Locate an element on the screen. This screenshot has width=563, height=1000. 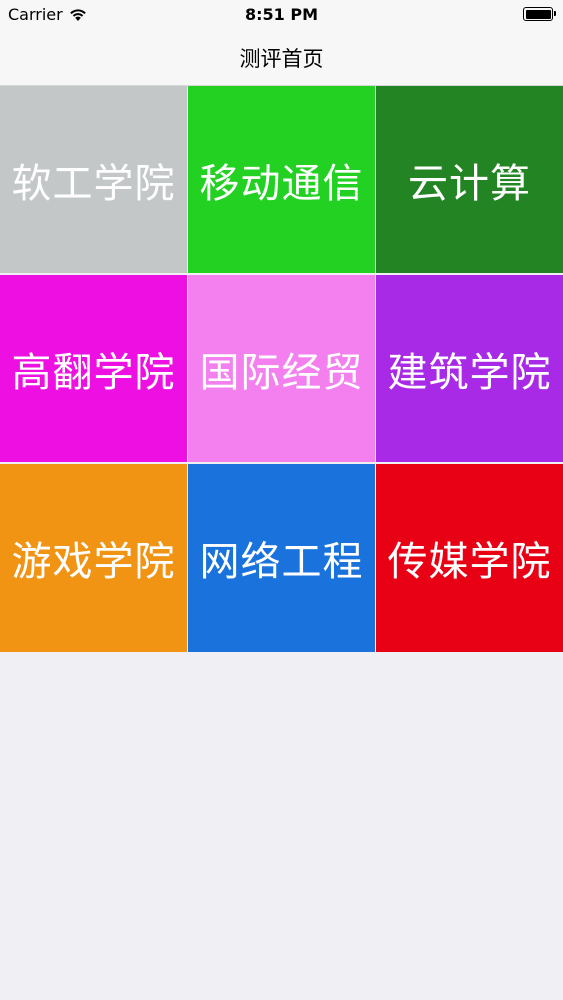
tile-international-trade: 国际经贸 is located at coordinates (281, 368).